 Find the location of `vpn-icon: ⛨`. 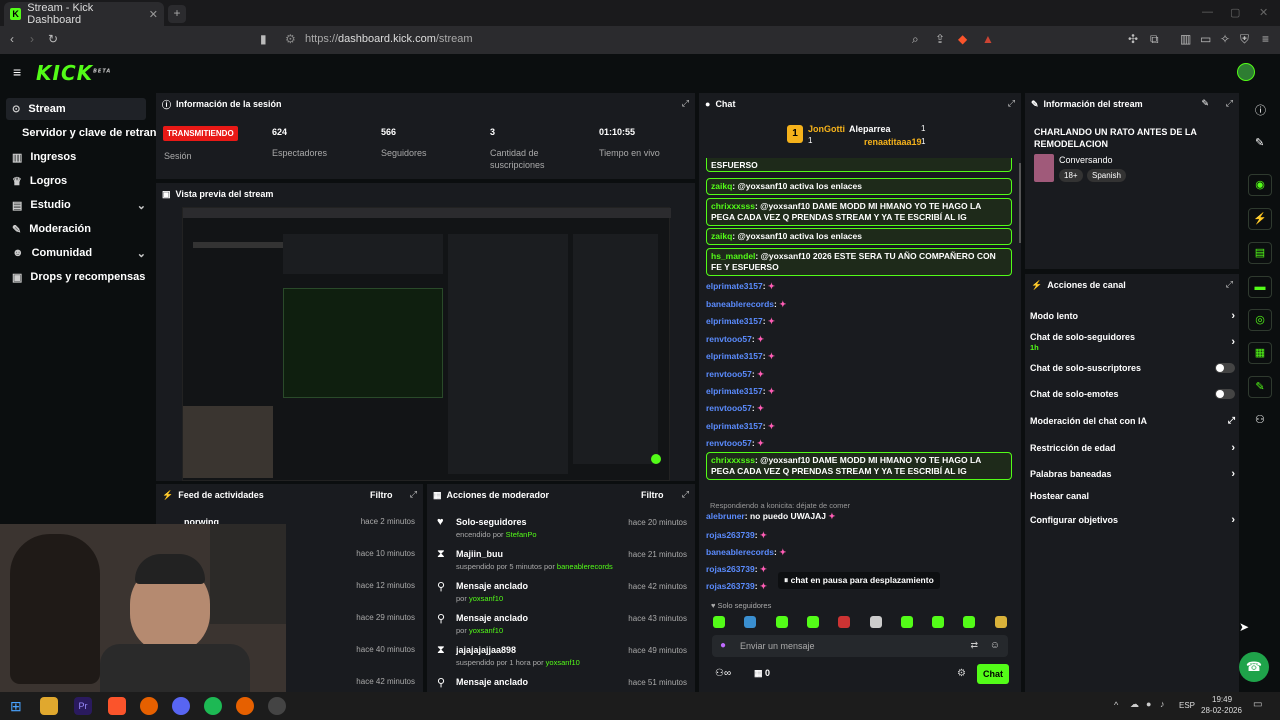

vpn-icon: ⛨ is located at coordinates (1244, 39).